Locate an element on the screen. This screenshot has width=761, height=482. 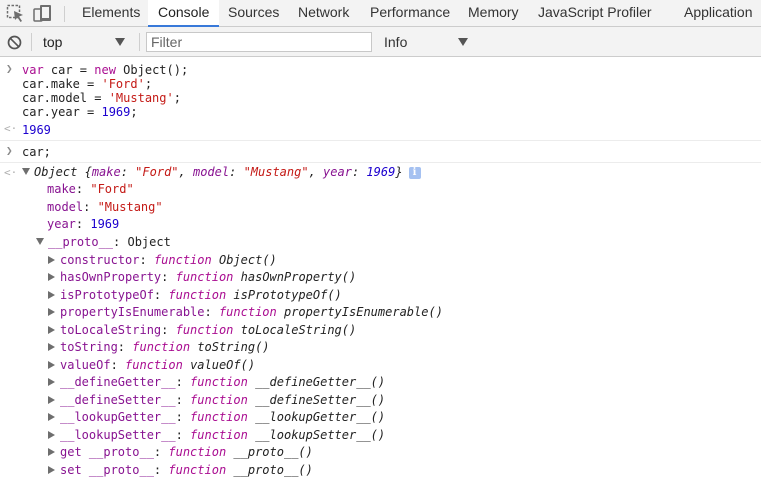
proto-member-function: Object() is located at coordinates (247, 259).